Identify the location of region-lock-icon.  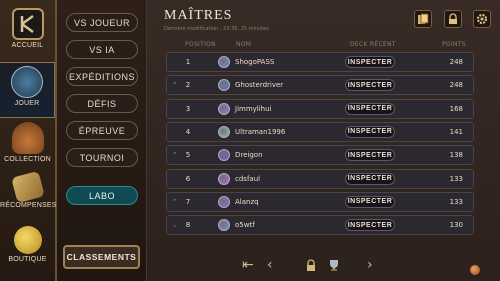
(453, 19).